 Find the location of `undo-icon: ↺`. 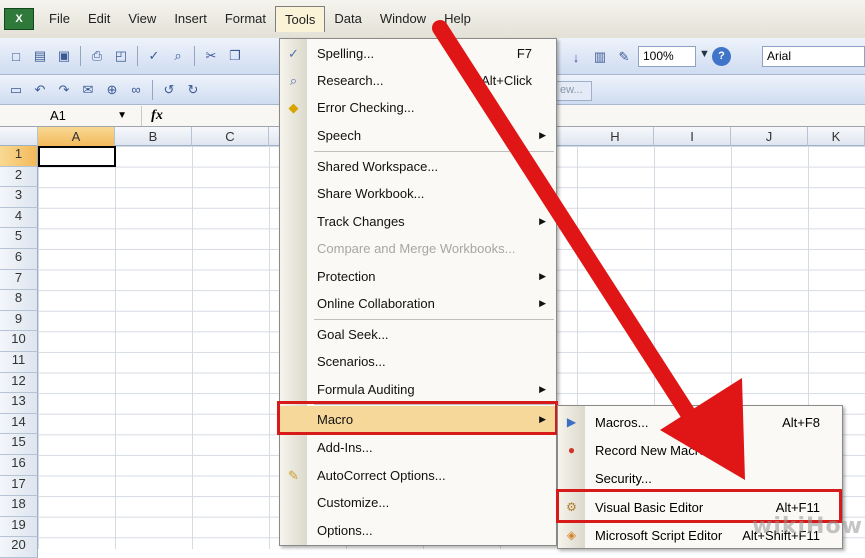

undo-icon: ↺ is located at coordinates (169, 90).